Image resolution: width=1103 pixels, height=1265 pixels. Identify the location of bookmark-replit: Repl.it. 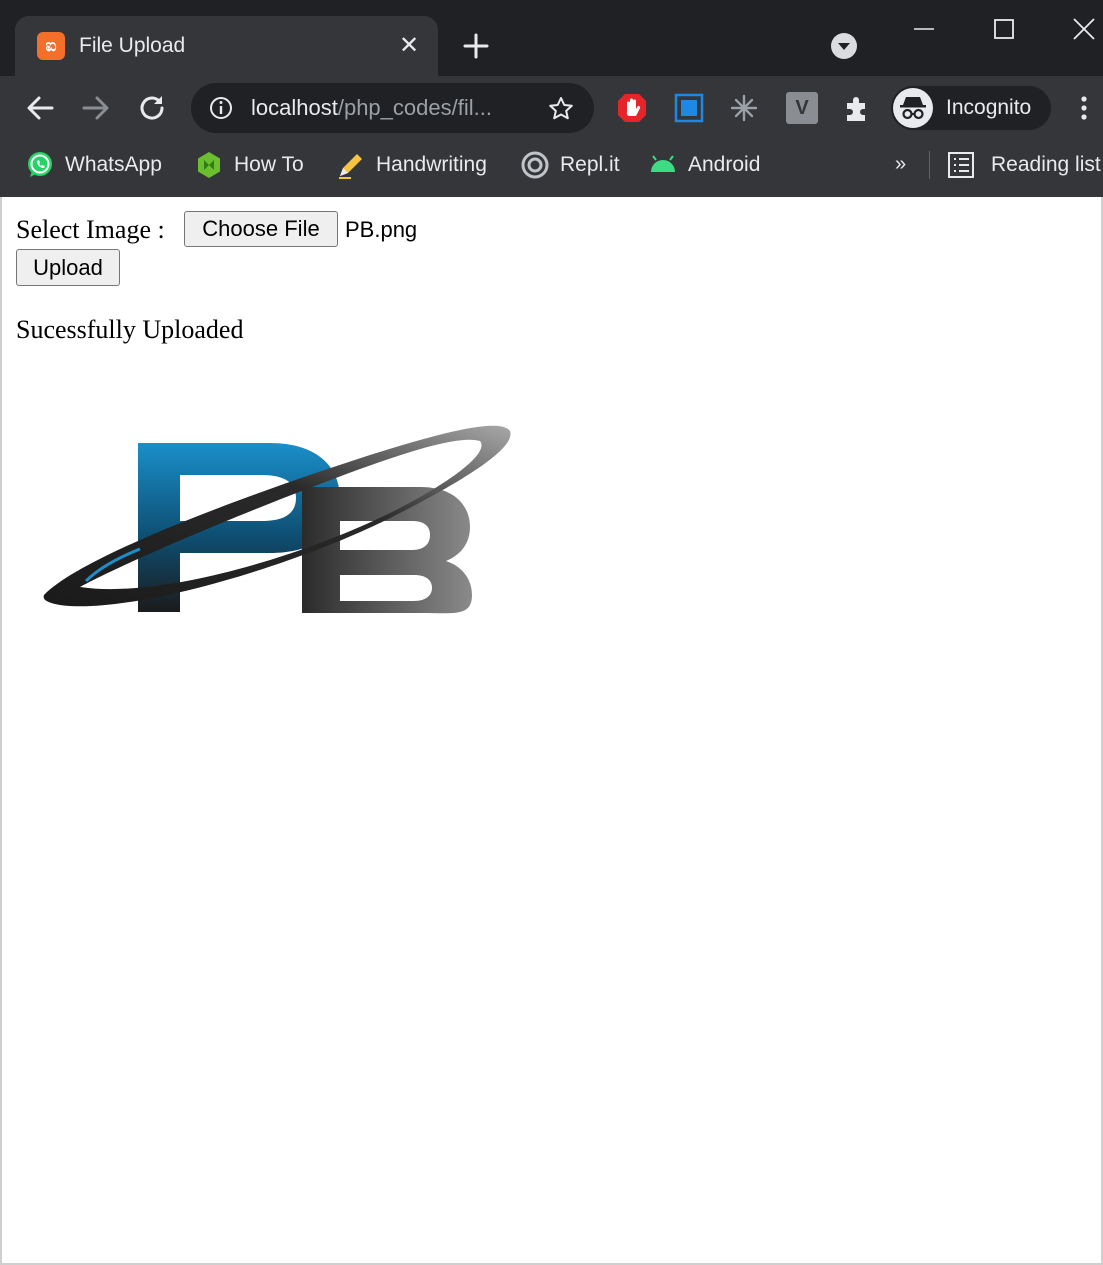
(570, 165).